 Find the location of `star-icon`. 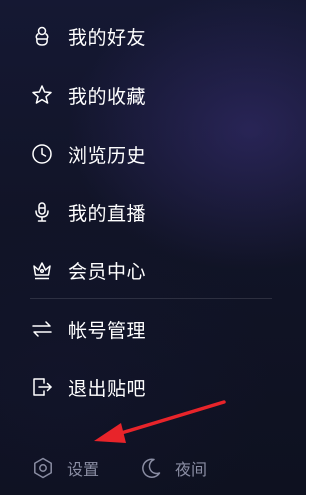

star-icon is located at coordinates (42, 95).